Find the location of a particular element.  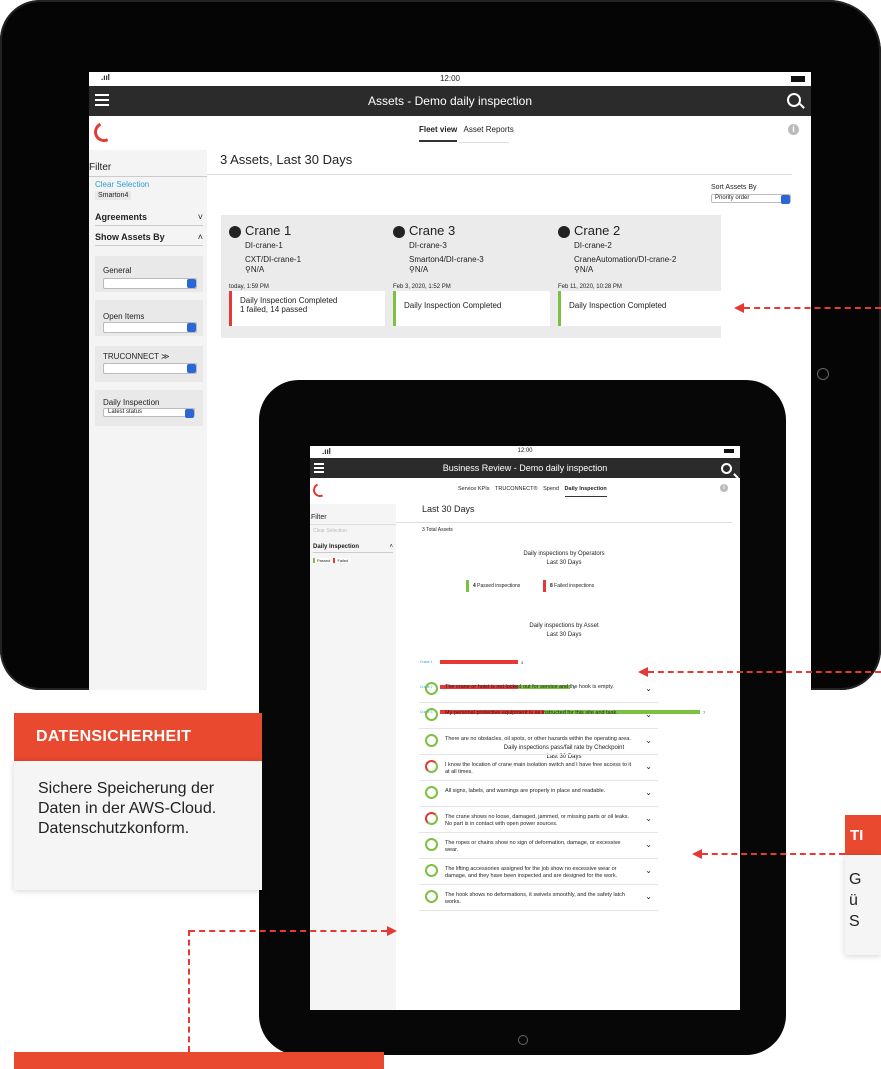

tab-spend: Spend is located at coordinates (551, 489).